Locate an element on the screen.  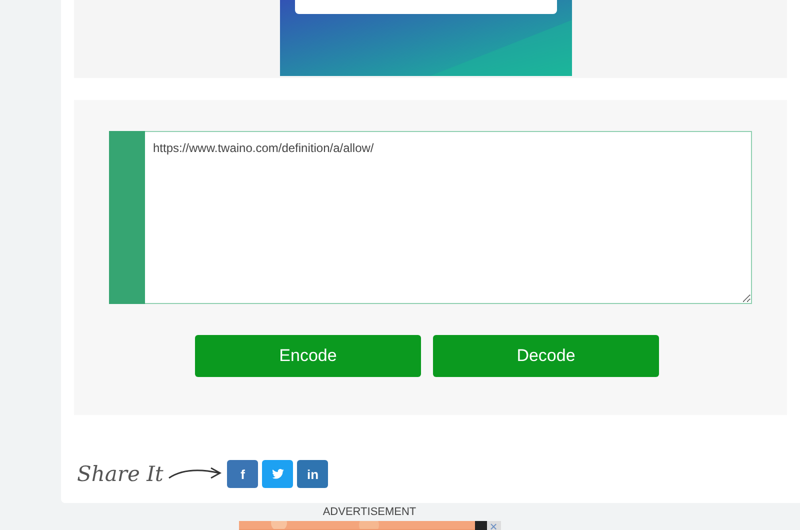
facebook-share-button: f is located at coordinates (242, 474).